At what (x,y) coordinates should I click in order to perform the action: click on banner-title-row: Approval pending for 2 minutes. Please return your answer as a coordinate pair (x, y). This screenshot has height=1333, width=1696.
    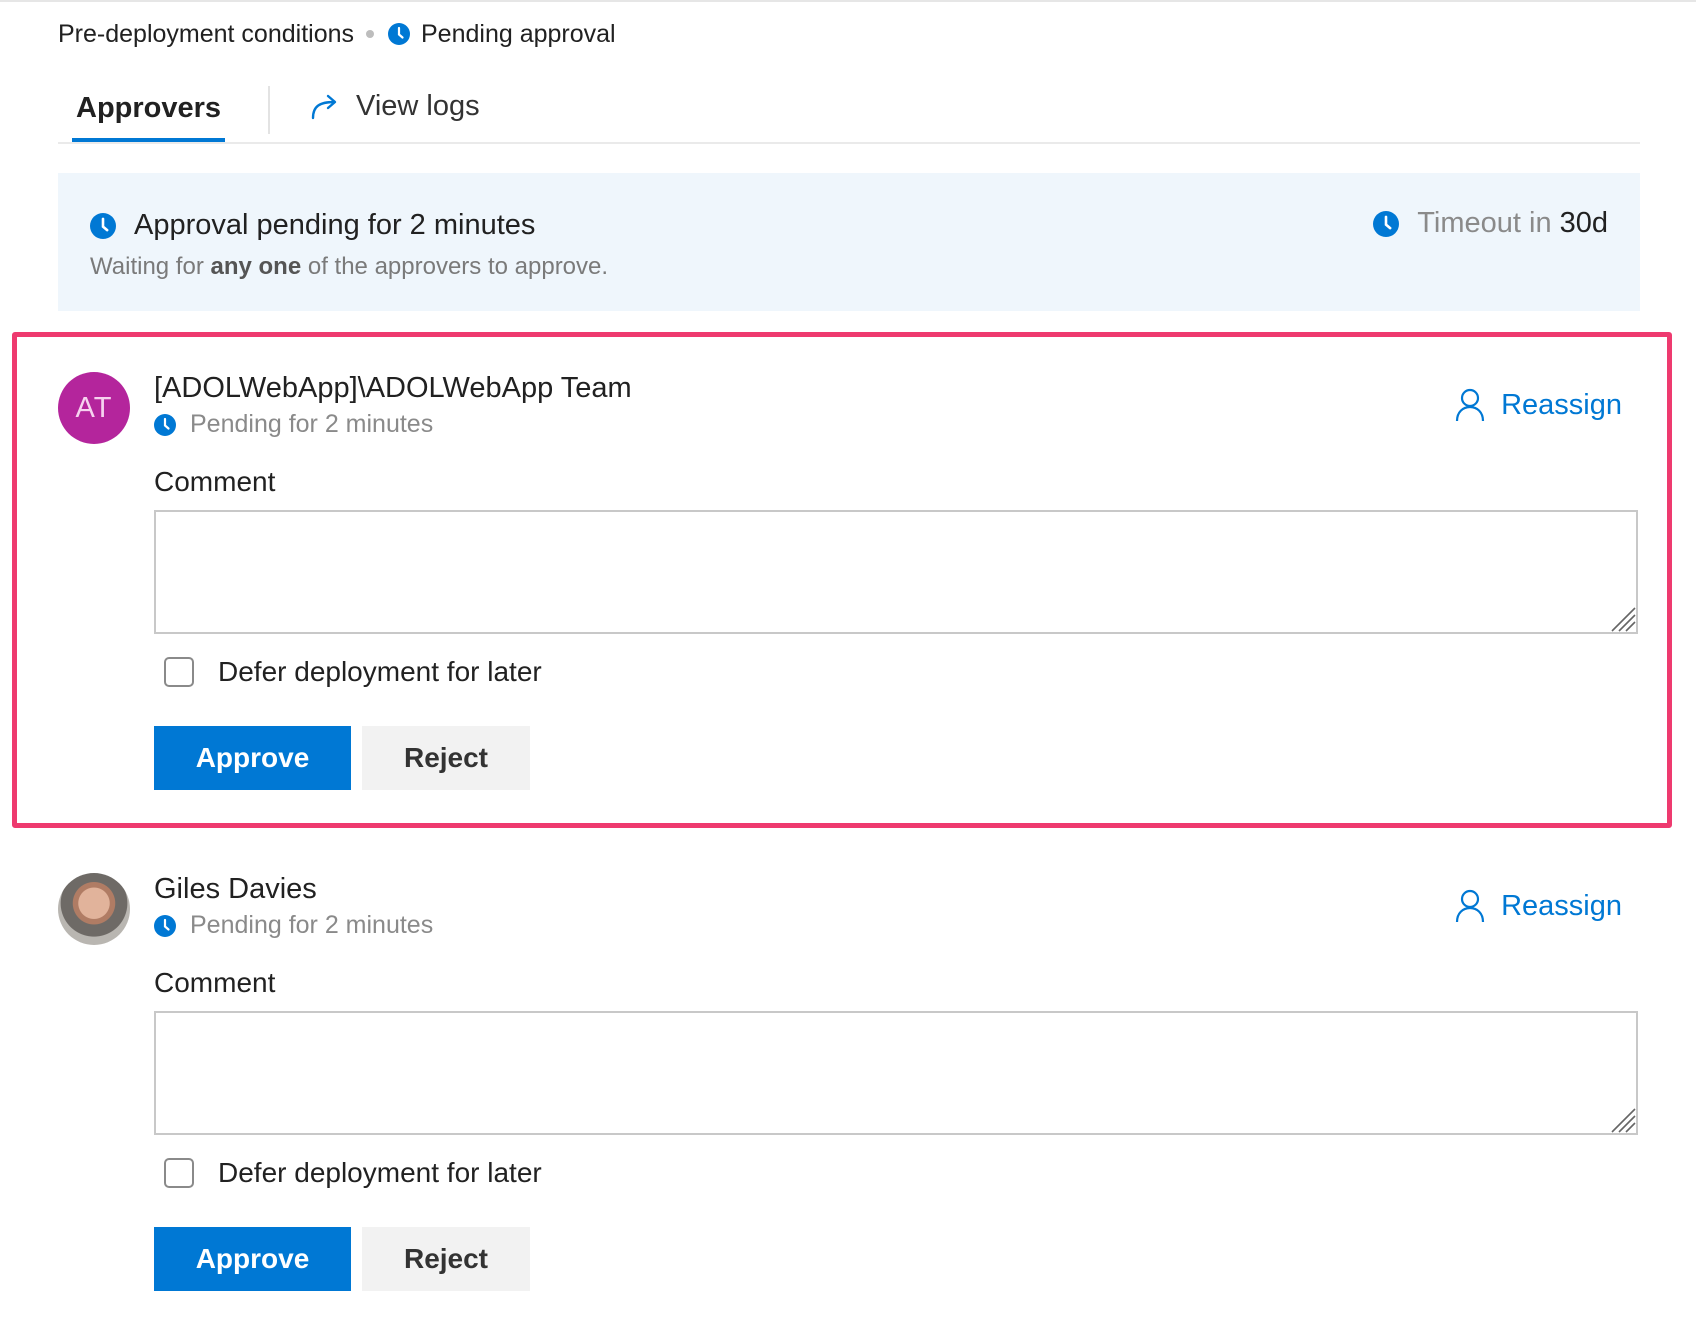
    Looking at the image, I should click on (312, 225).